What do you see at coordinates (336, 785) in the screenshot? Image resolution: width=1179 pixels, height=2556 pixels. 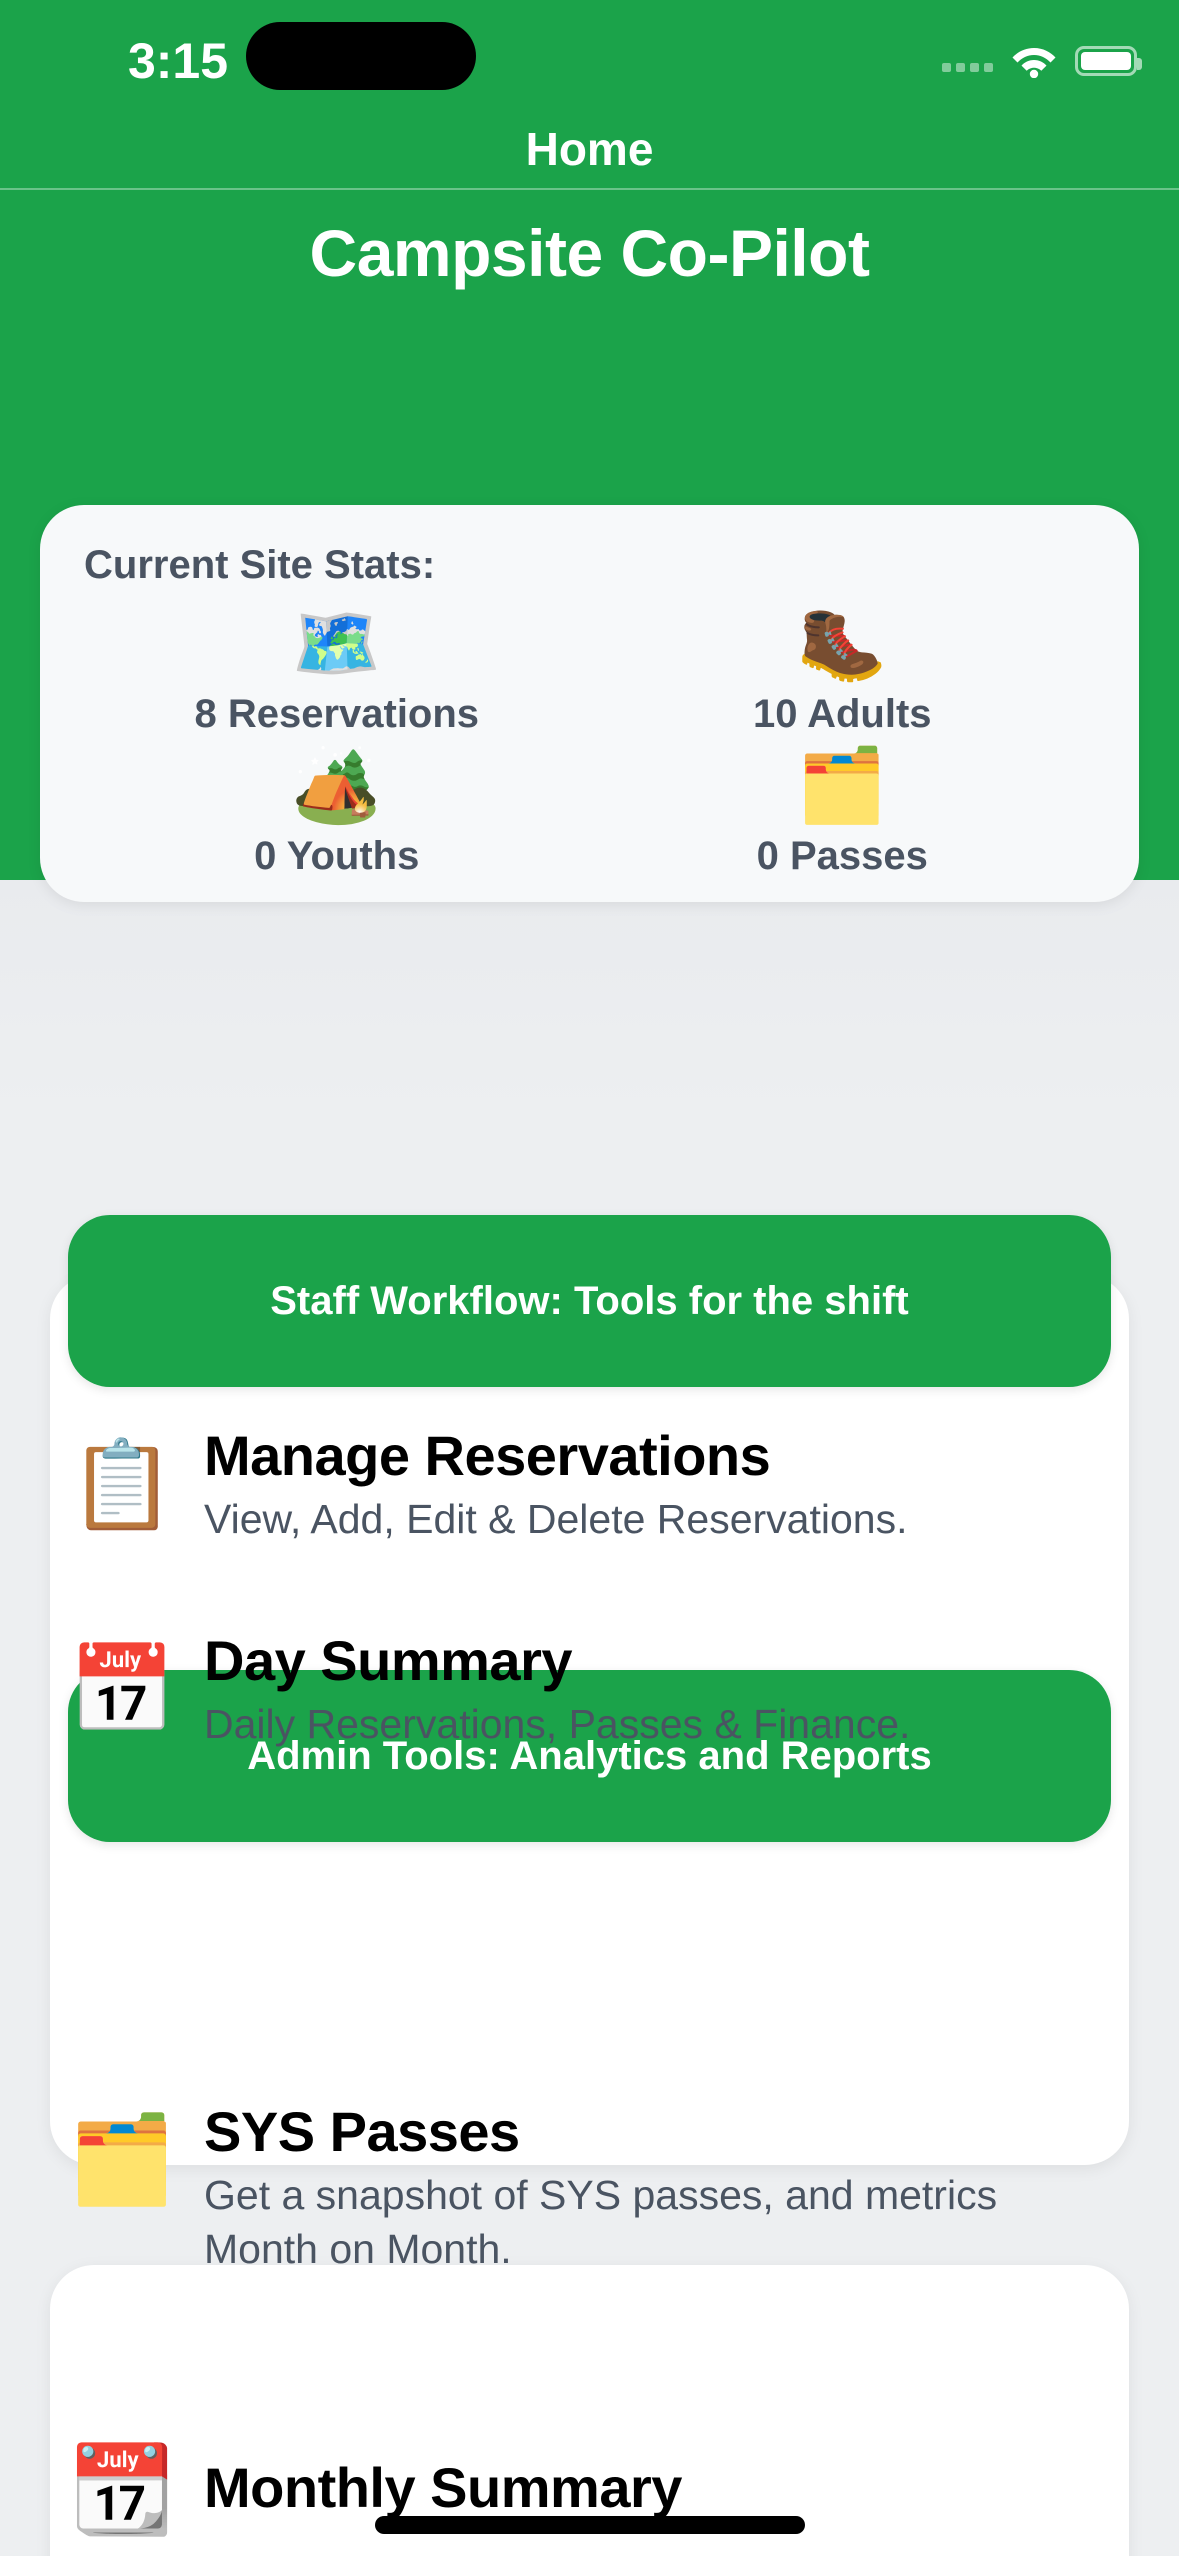 I see `campfire-icon: 🏕️` at bounding box center [336, 785].